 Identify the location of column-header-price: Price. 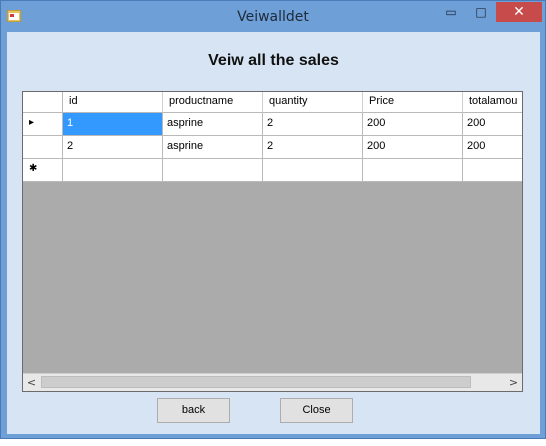
(413, 102).